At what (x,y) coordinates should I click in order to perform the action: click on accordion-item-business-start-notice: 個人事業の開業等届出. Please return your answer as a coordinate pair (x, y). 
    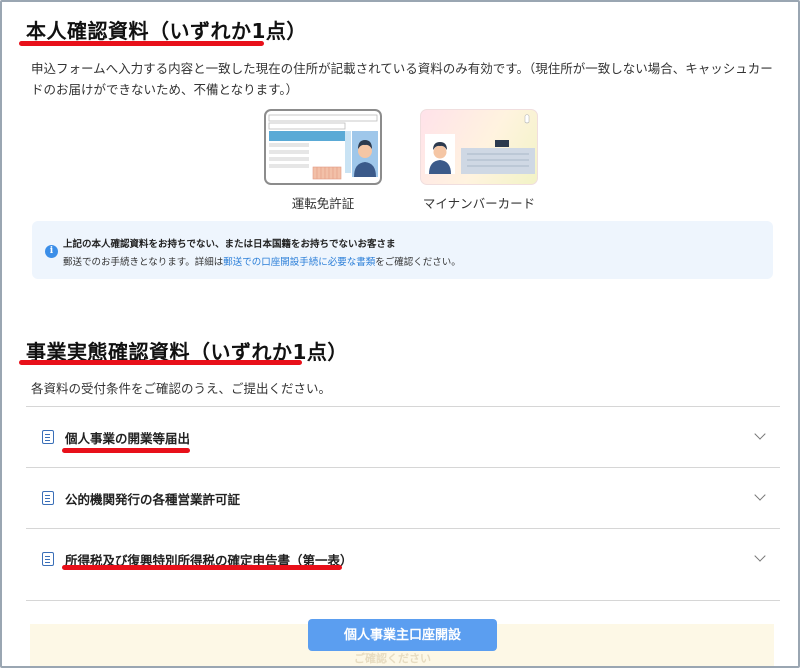
    Looking at the image, I should click on (403, 437).